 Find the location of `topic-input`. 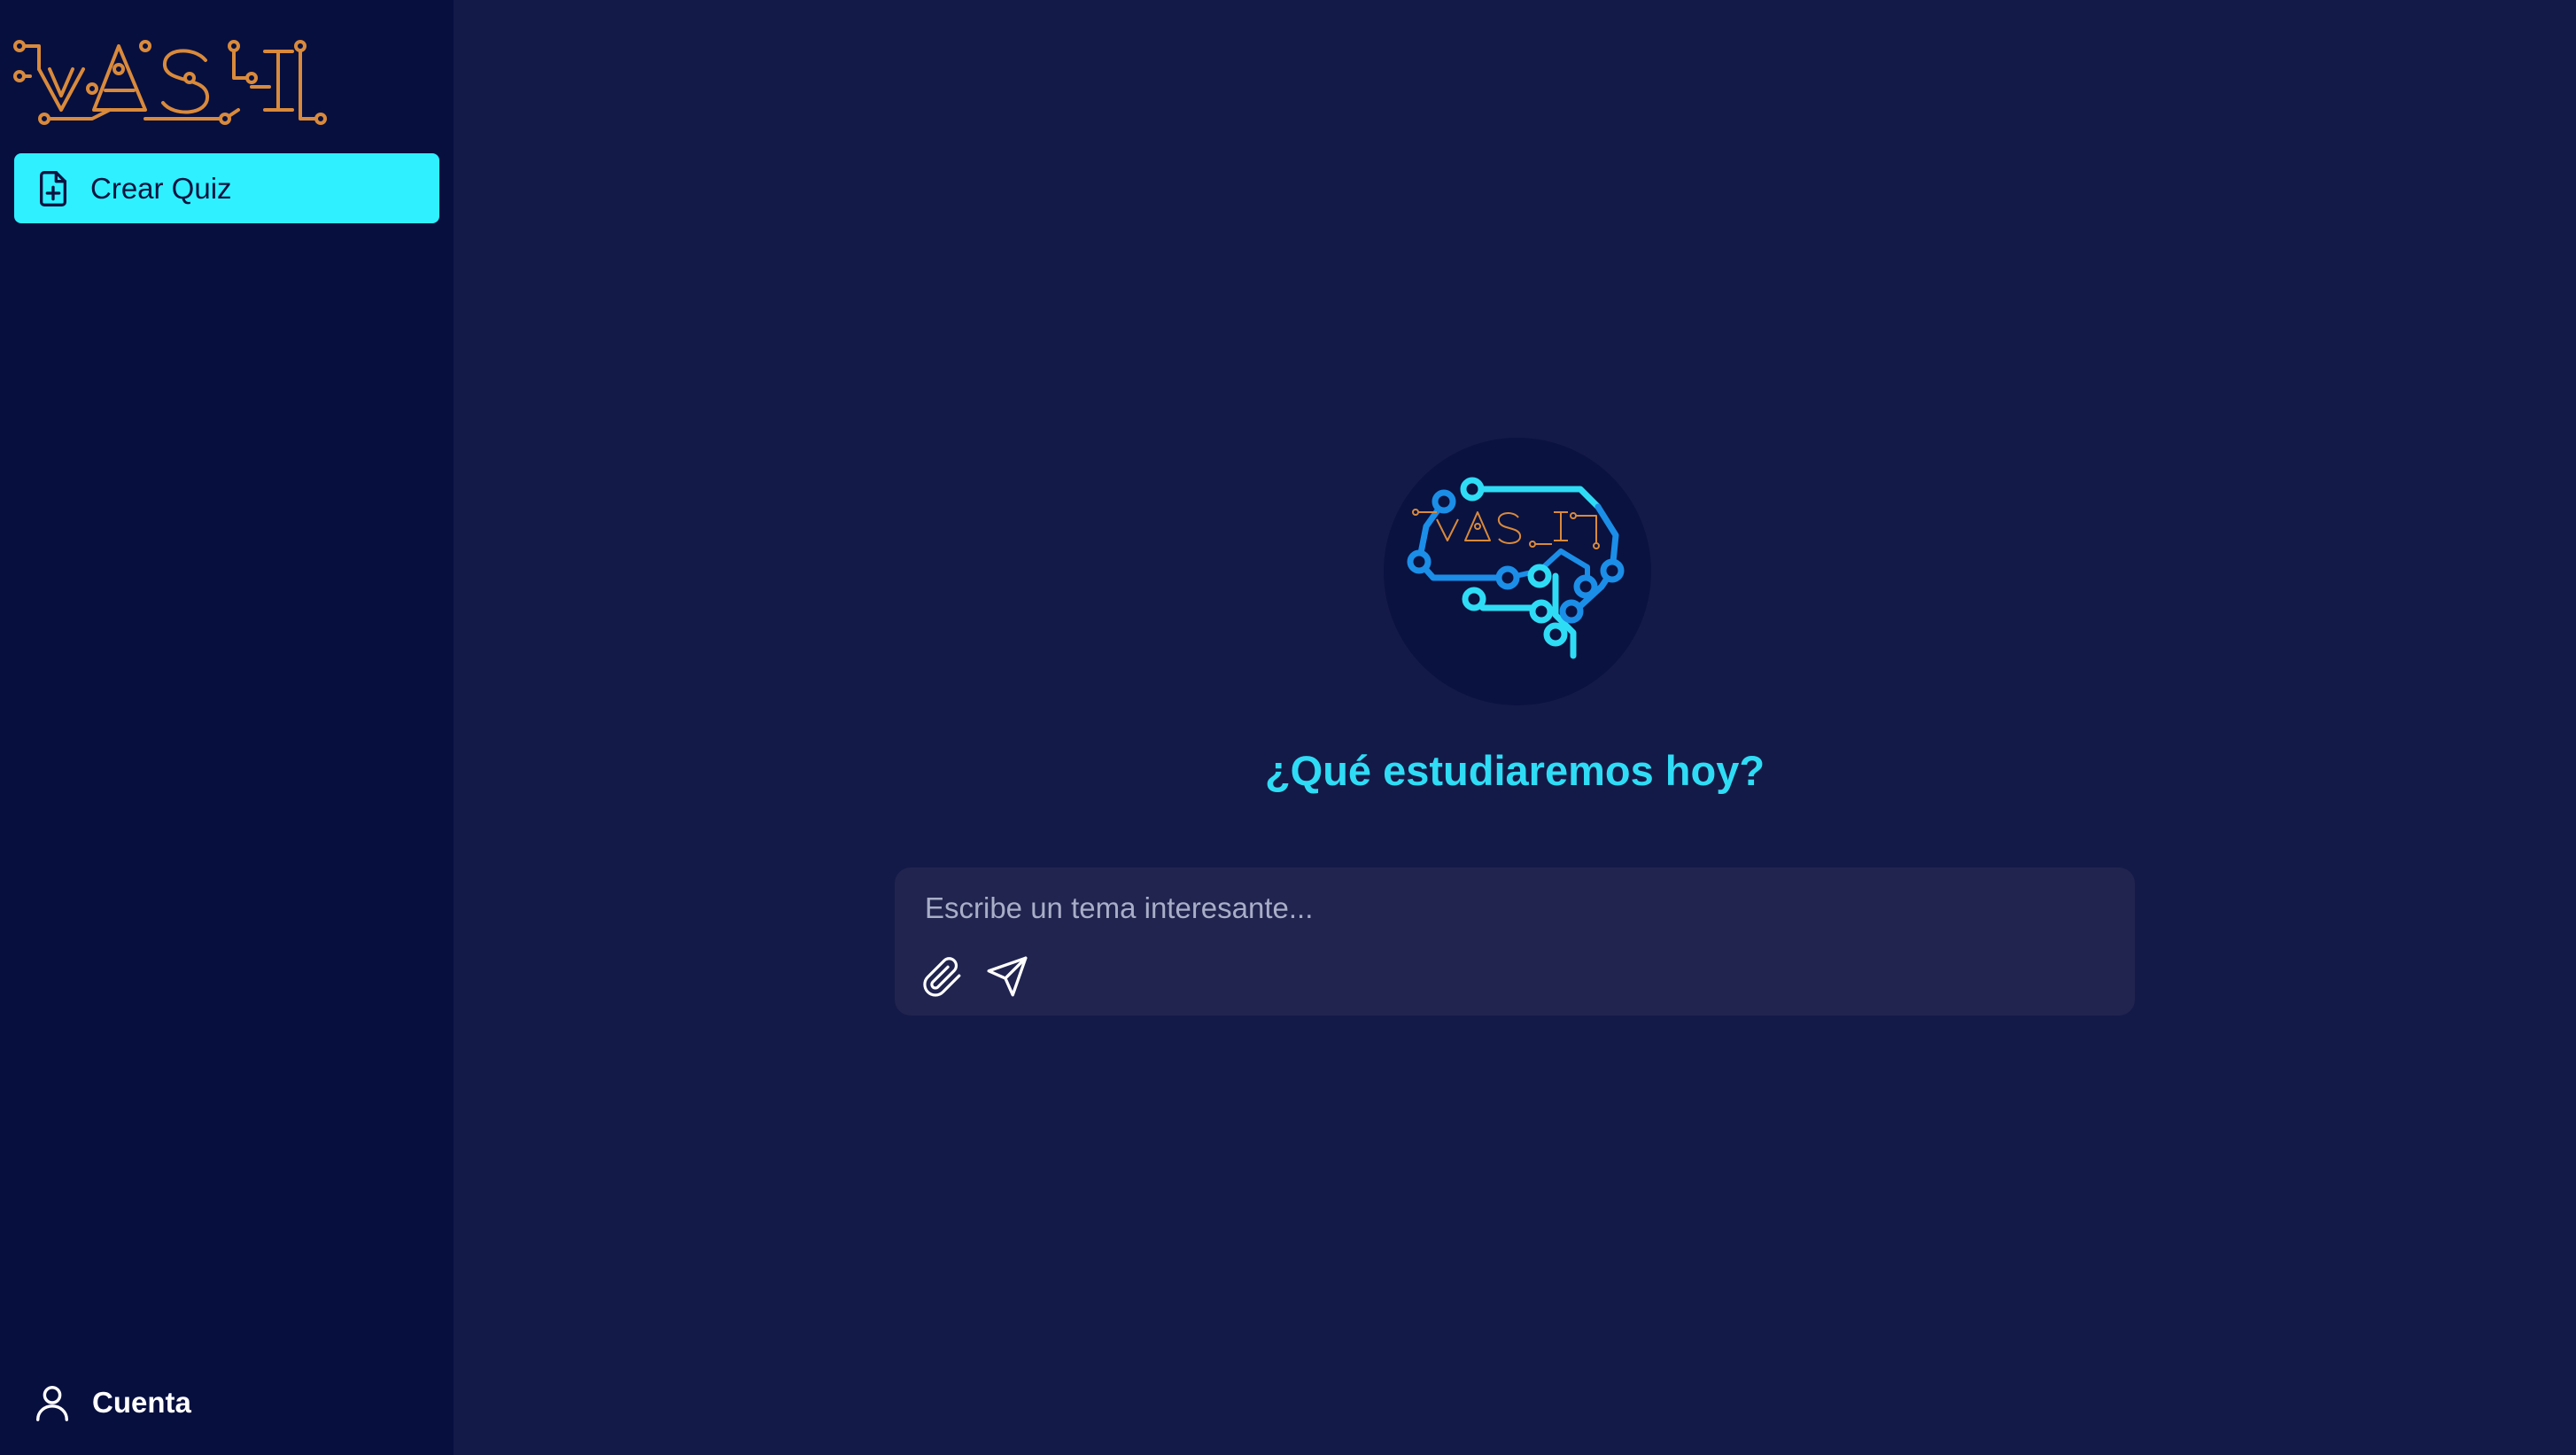

topic-input is located at coordinates (1514, 908).